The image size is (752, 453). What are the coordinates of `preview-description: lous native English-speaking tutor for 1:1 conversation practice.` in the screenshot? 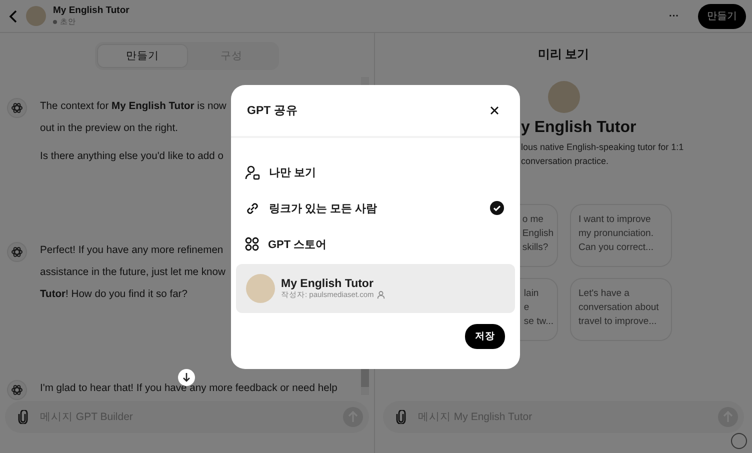 It's located at (603, 154).